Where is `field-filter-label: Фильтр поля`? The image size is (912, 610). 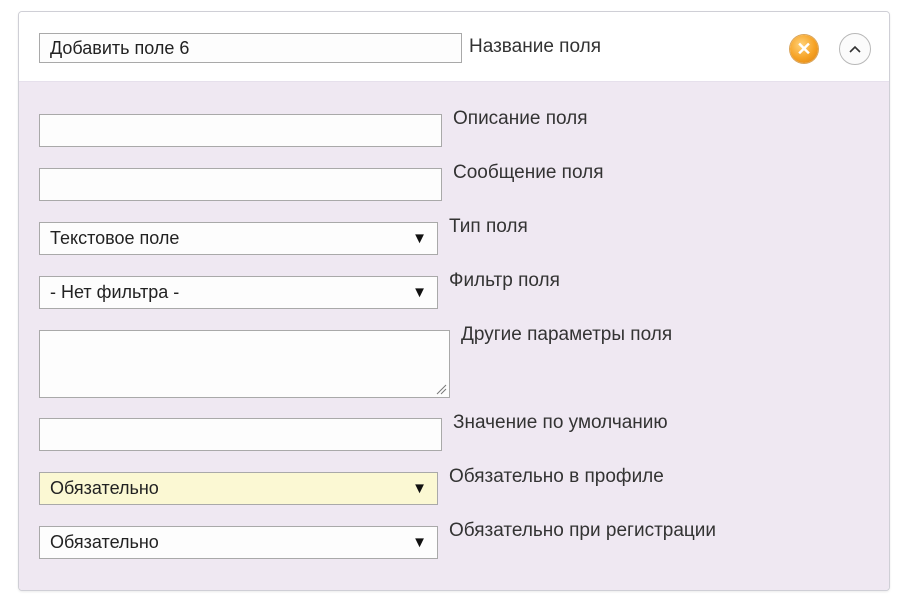 field-filter-label: Фильтр поля is located at coordinates (504, 280).